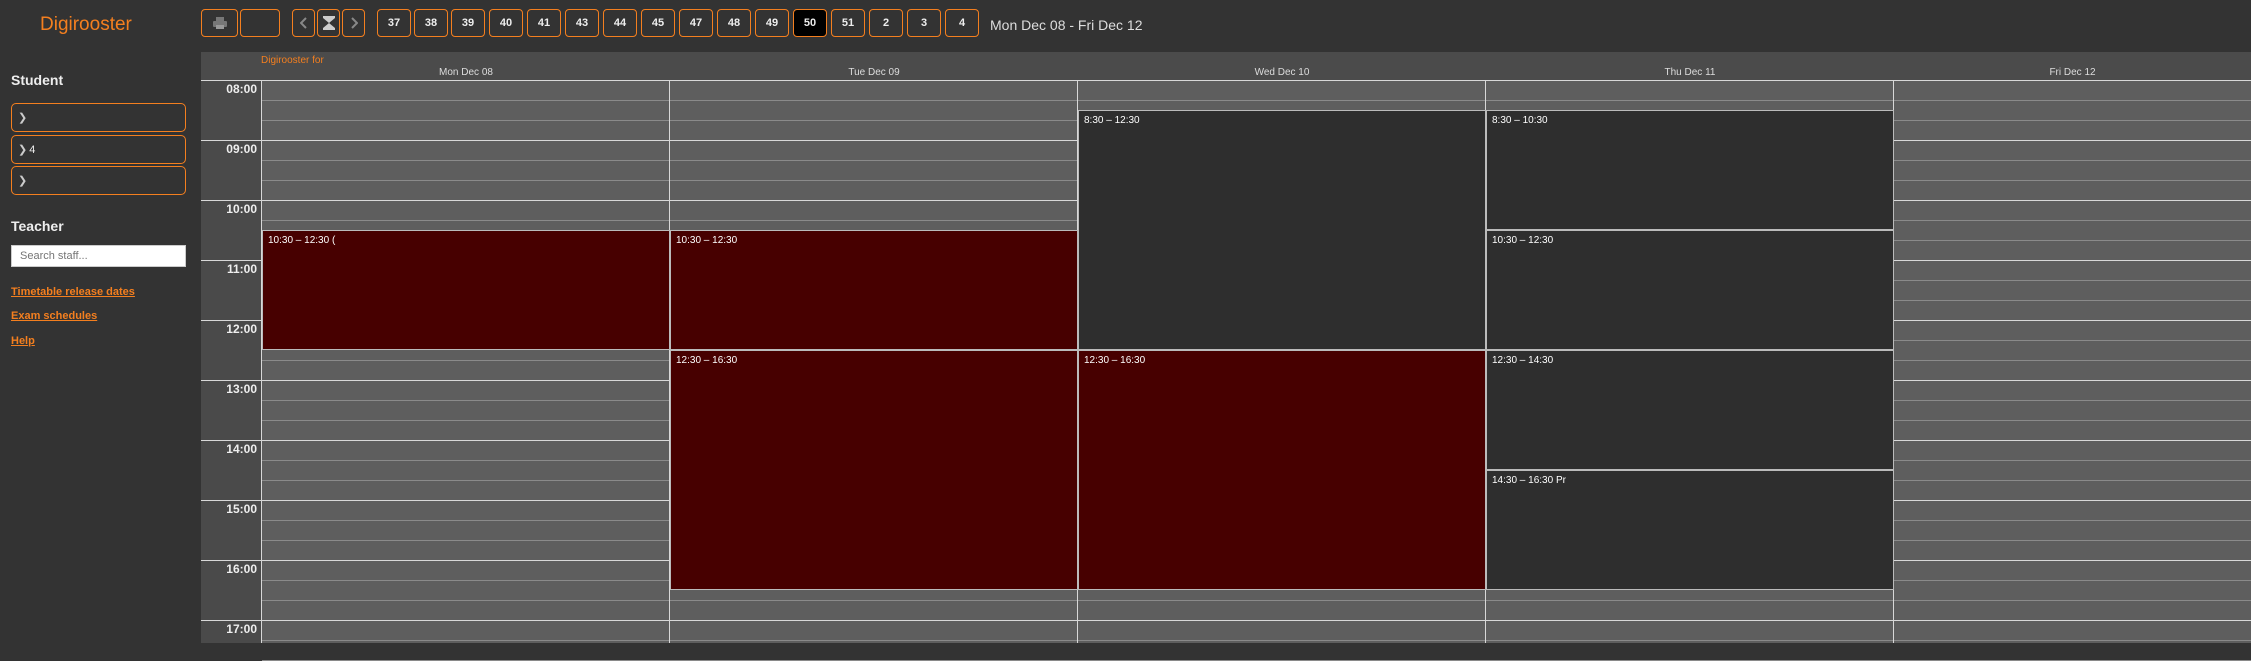 Image resolution: width=2251 pixels, height=661 pixels. I want to click on previous-week-button, so click(303, 23).